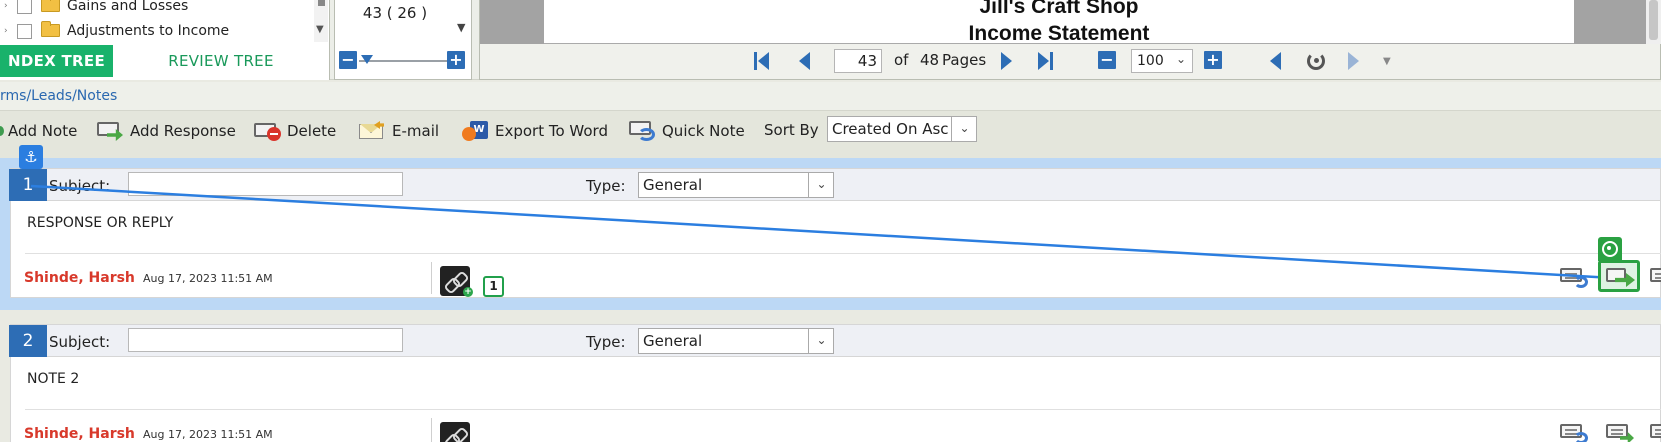 The image size is (1661, 442). What do you see at coordinates (551, 131) in the screenshot?
I see `export-to-word-label: Export To Word` at bounding box center [551, 131].